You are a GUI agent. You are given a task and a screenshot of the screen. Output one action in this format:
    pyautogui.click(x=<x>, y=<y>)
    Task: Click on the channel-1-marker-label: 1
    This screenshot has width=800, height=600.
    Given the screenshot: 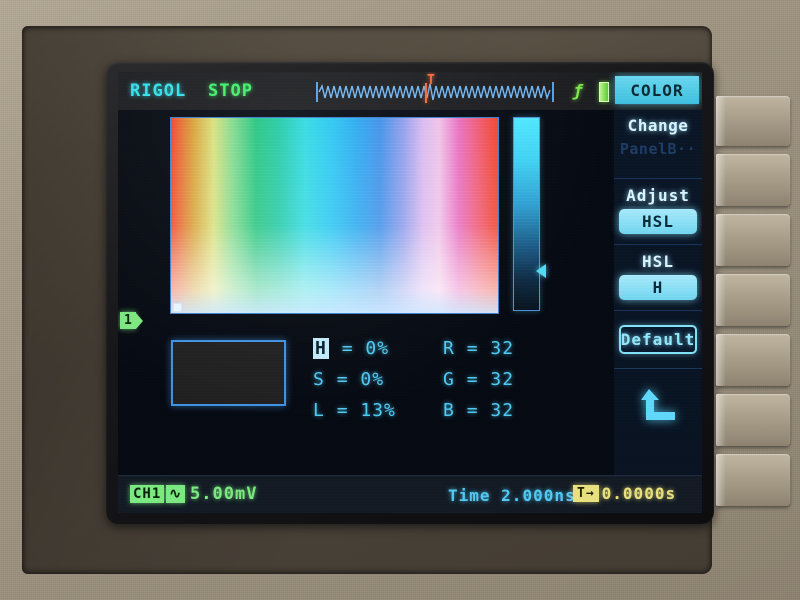 What is the action you would take?
    pyautogui.click(x=128, y=320)
    